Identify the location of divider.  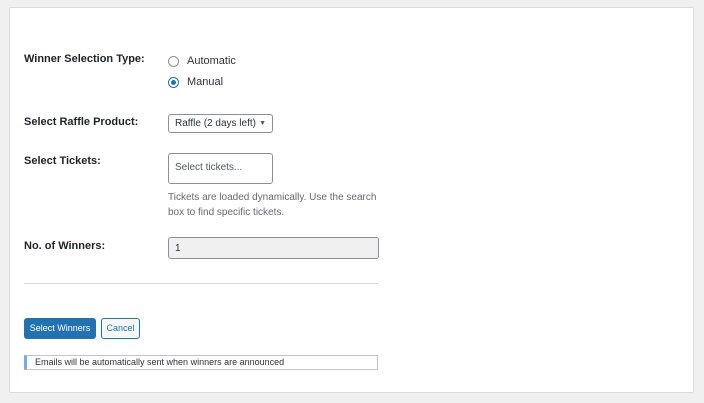
(201, 283).